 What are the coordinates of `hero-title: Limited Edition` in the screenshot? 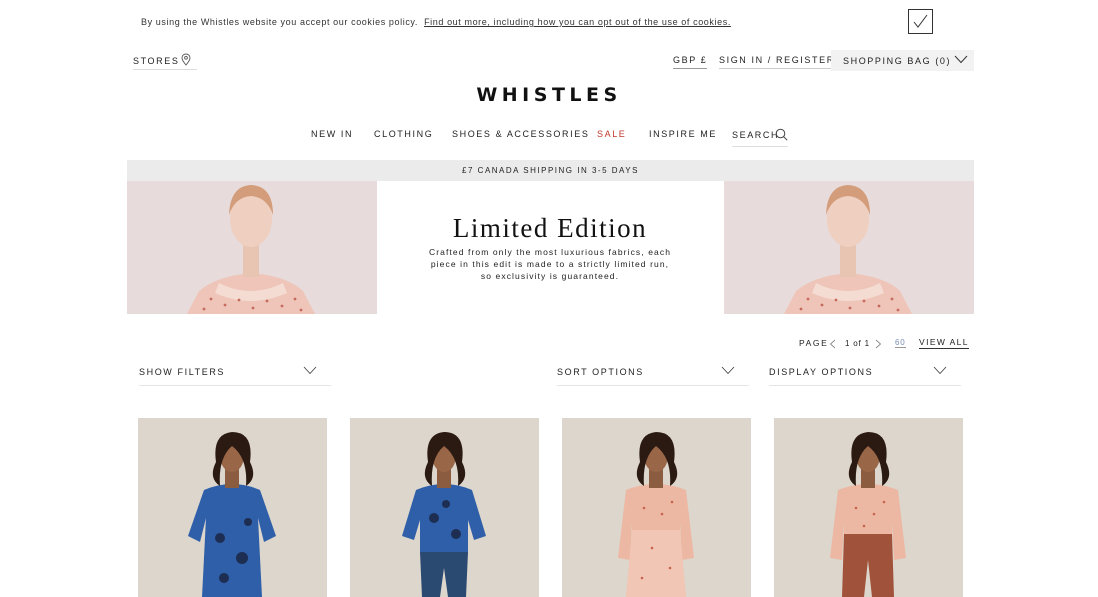 It's located at (550, 228).